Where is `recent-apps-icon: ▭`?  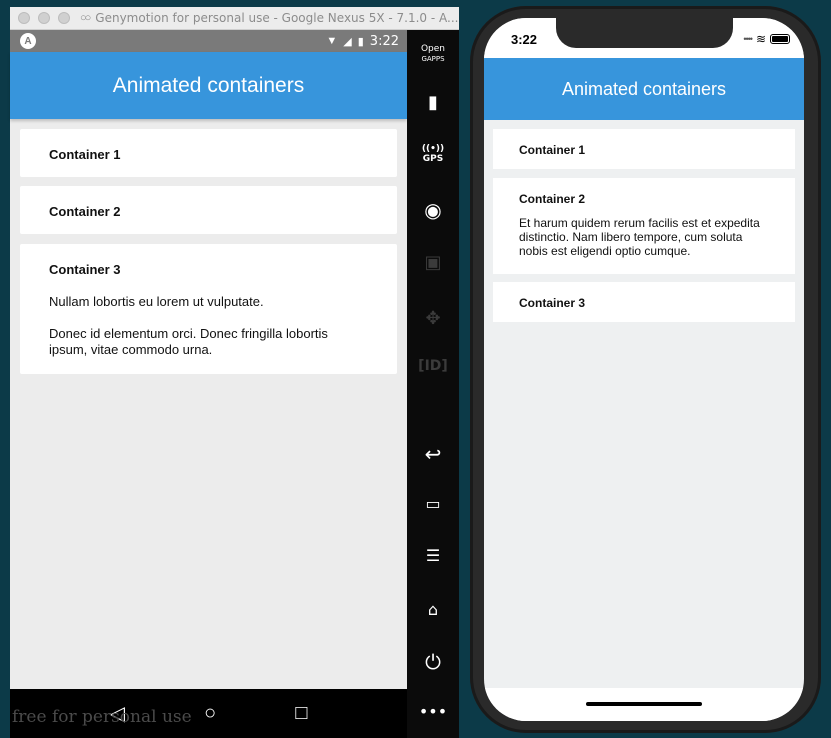 recent-apps-icon: ▭ is located at coordinates (433, 503).